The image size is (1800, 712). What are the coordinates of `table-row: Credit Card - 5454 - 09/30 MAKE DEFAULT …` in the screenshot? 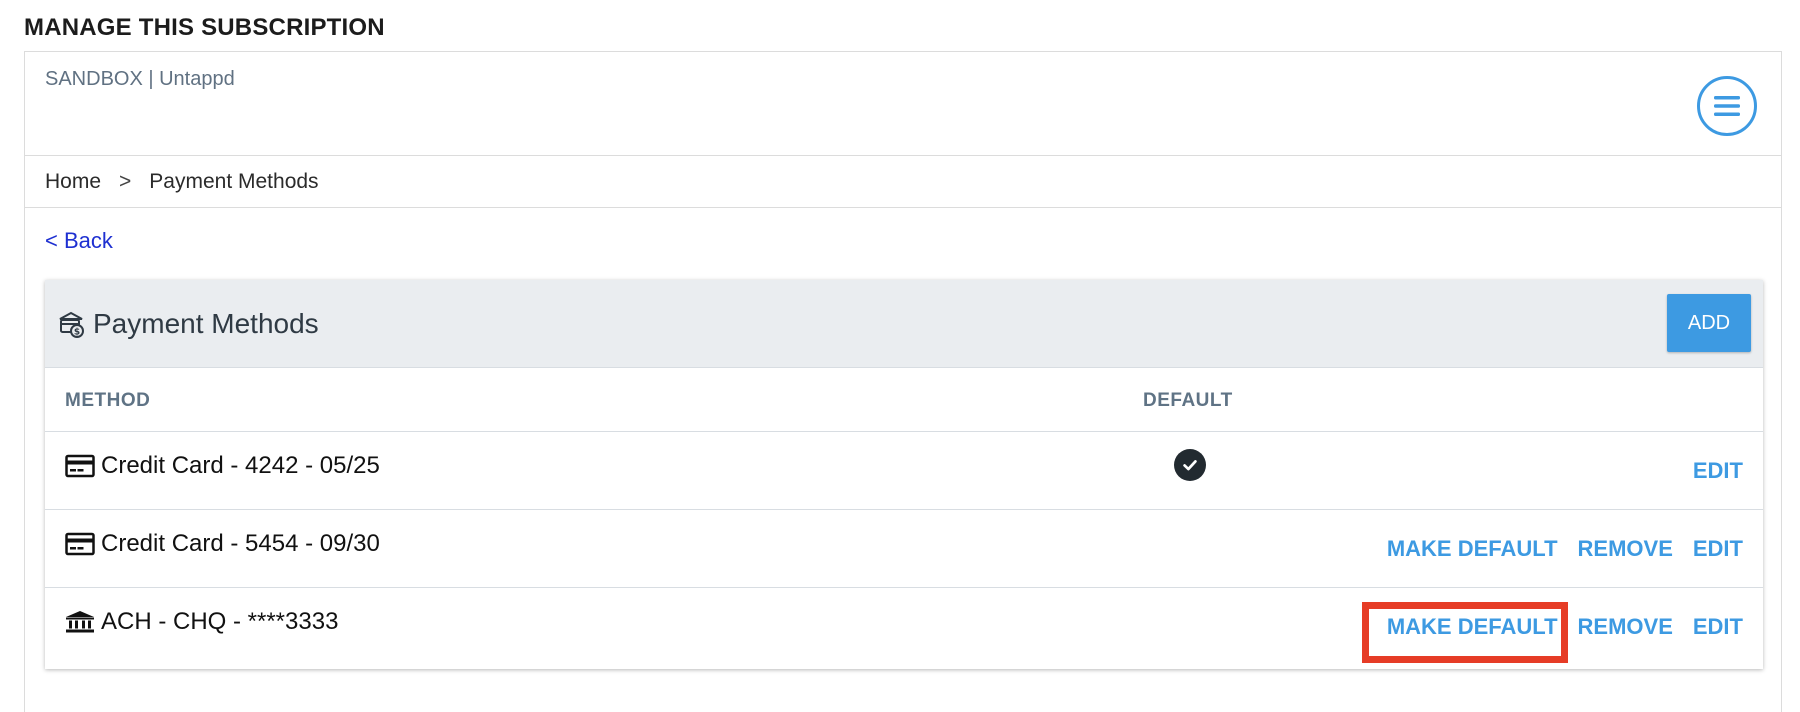 It's located at (904, 549).